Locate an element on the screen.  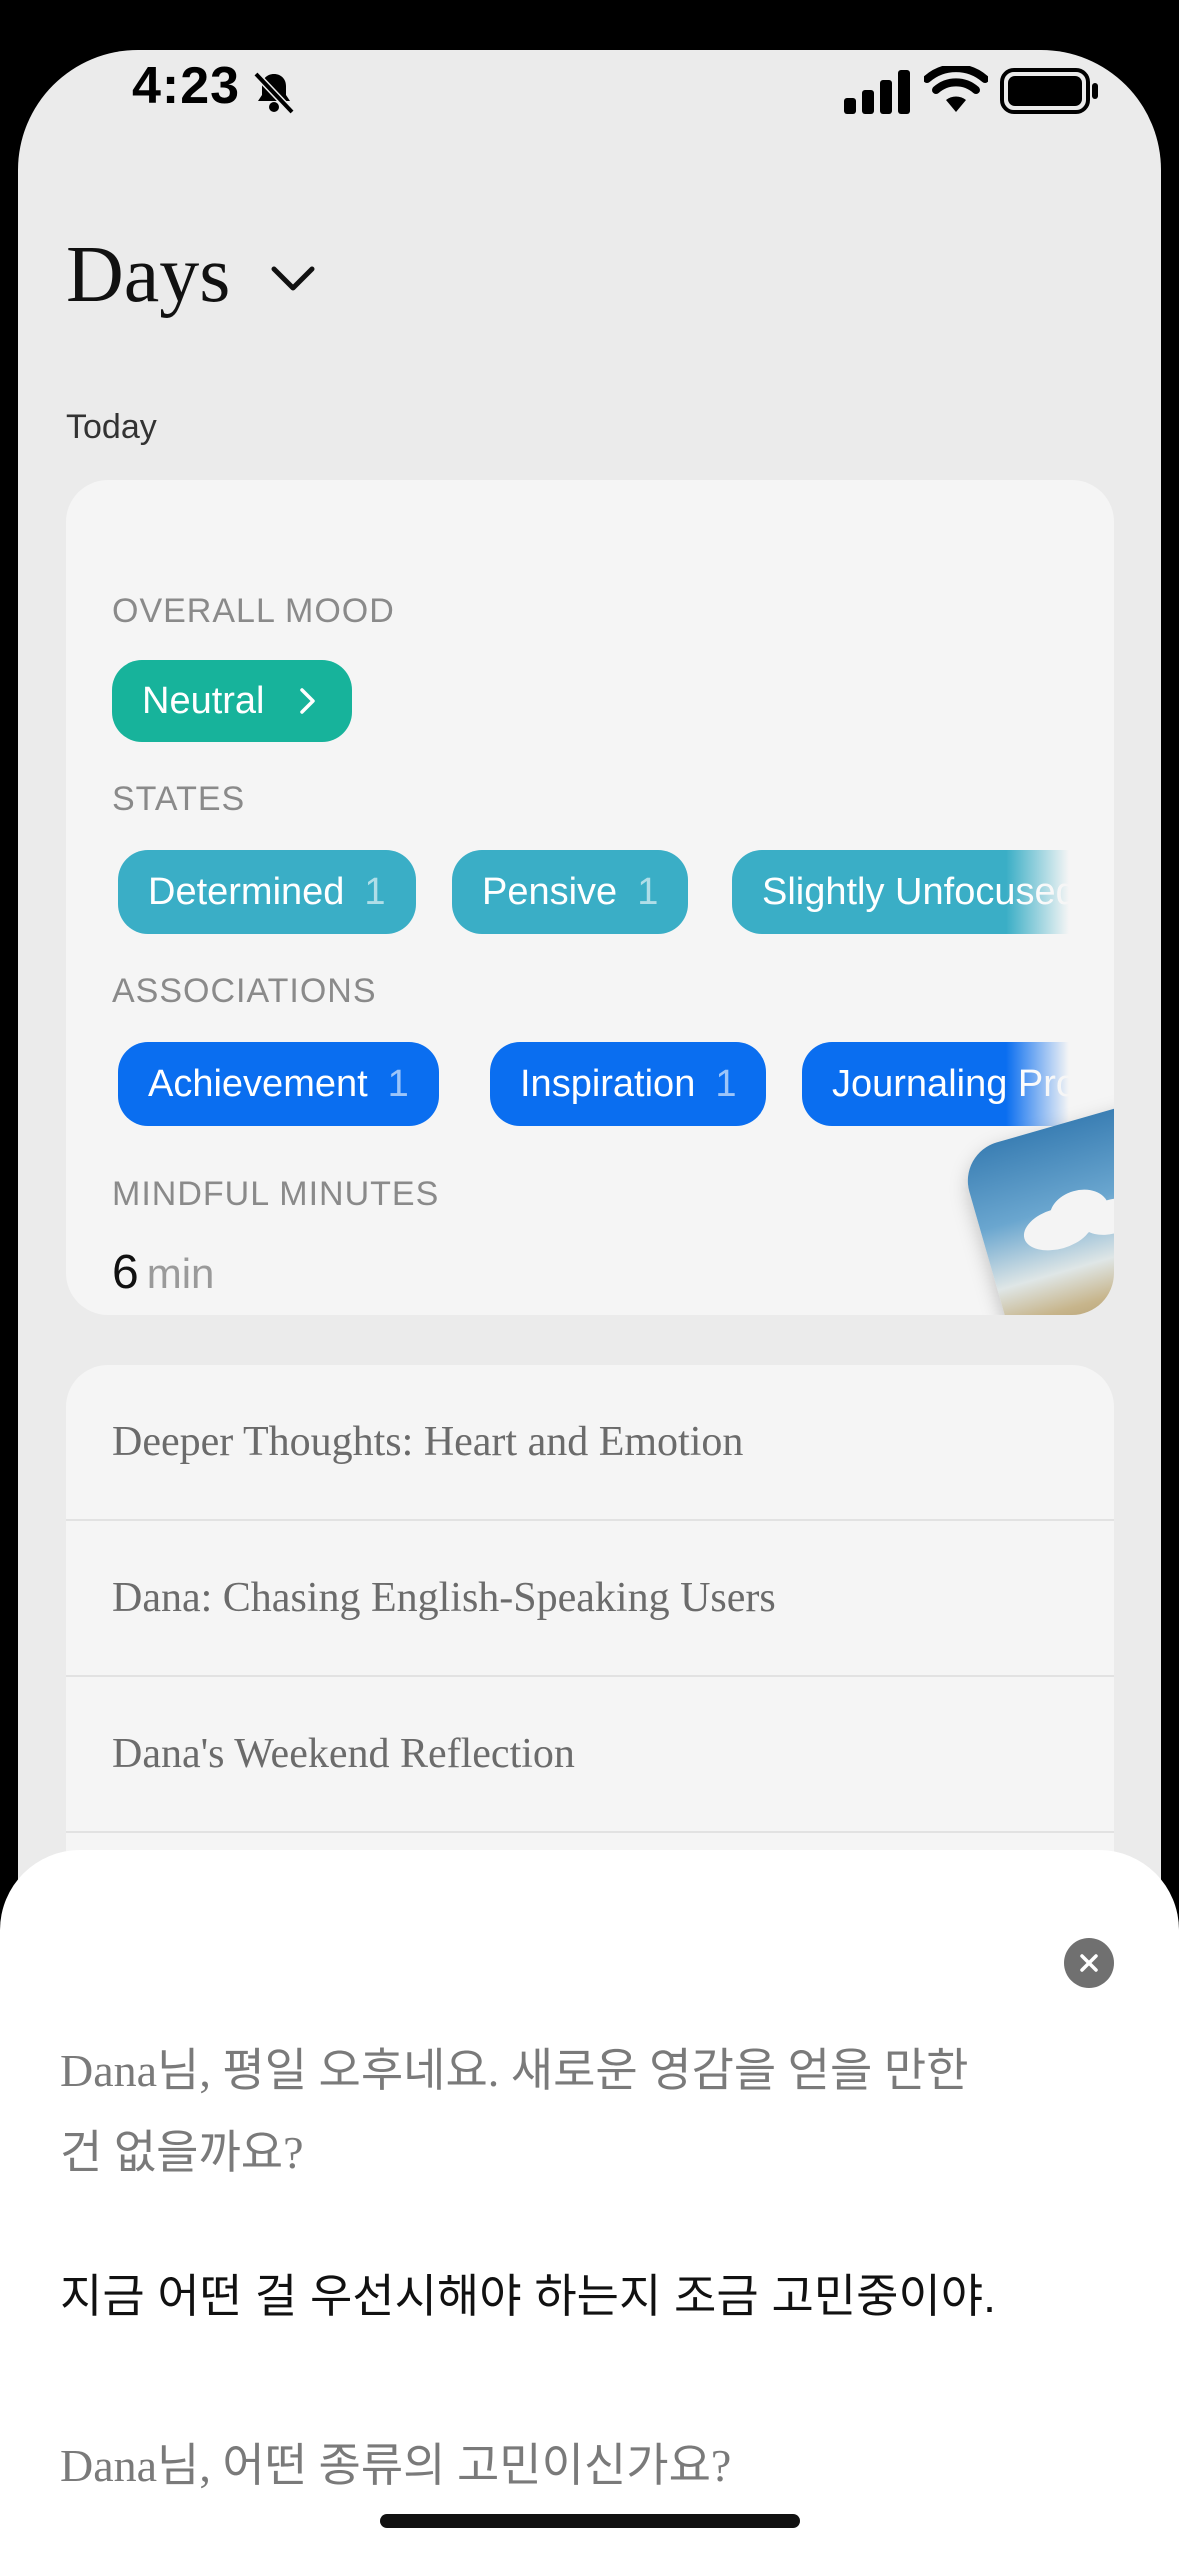
state-label: Determined is located at coordinates (246, 891).